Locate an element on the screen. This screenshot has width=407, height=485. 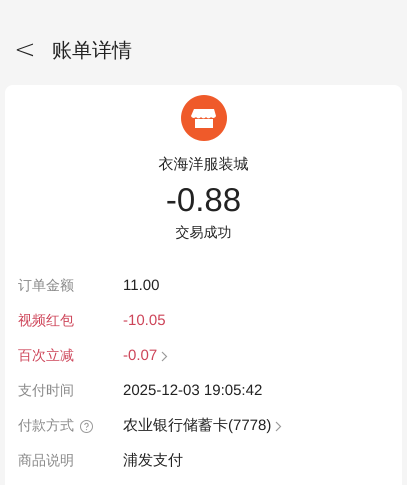
value-link: -0.07 is located at coordinates (145, 356).